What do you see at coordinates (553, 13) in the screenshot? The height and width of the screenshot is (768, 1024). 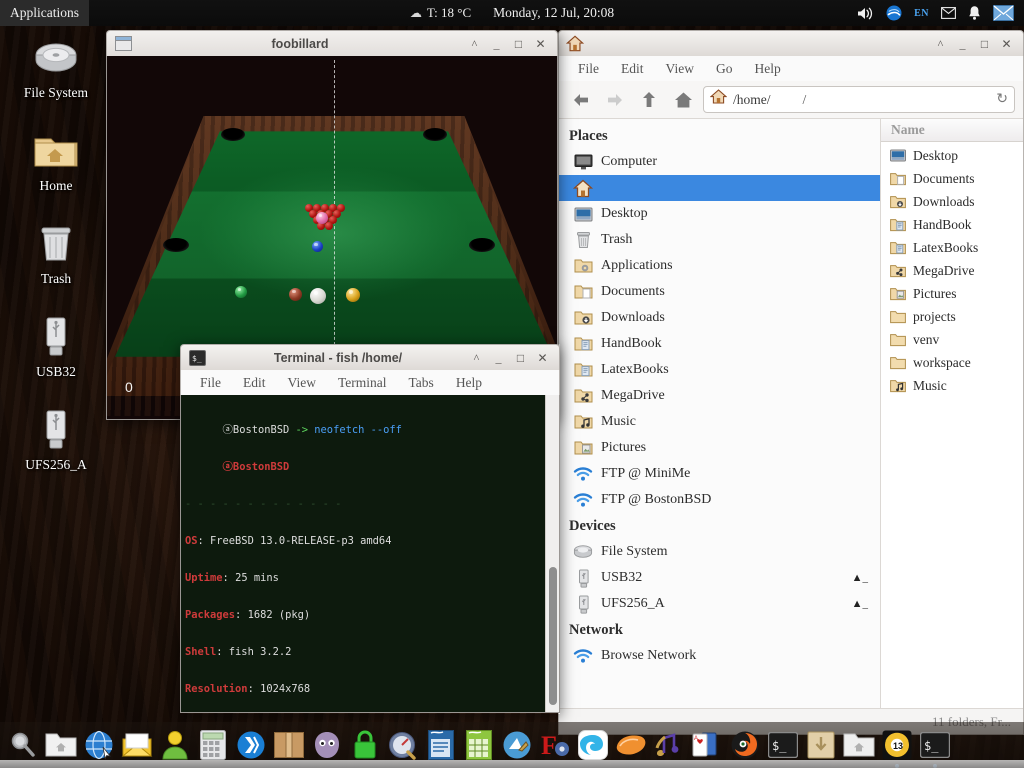 I see `clock: Monday, 12 Jul, 20:08` at bounding box center [553, 13].